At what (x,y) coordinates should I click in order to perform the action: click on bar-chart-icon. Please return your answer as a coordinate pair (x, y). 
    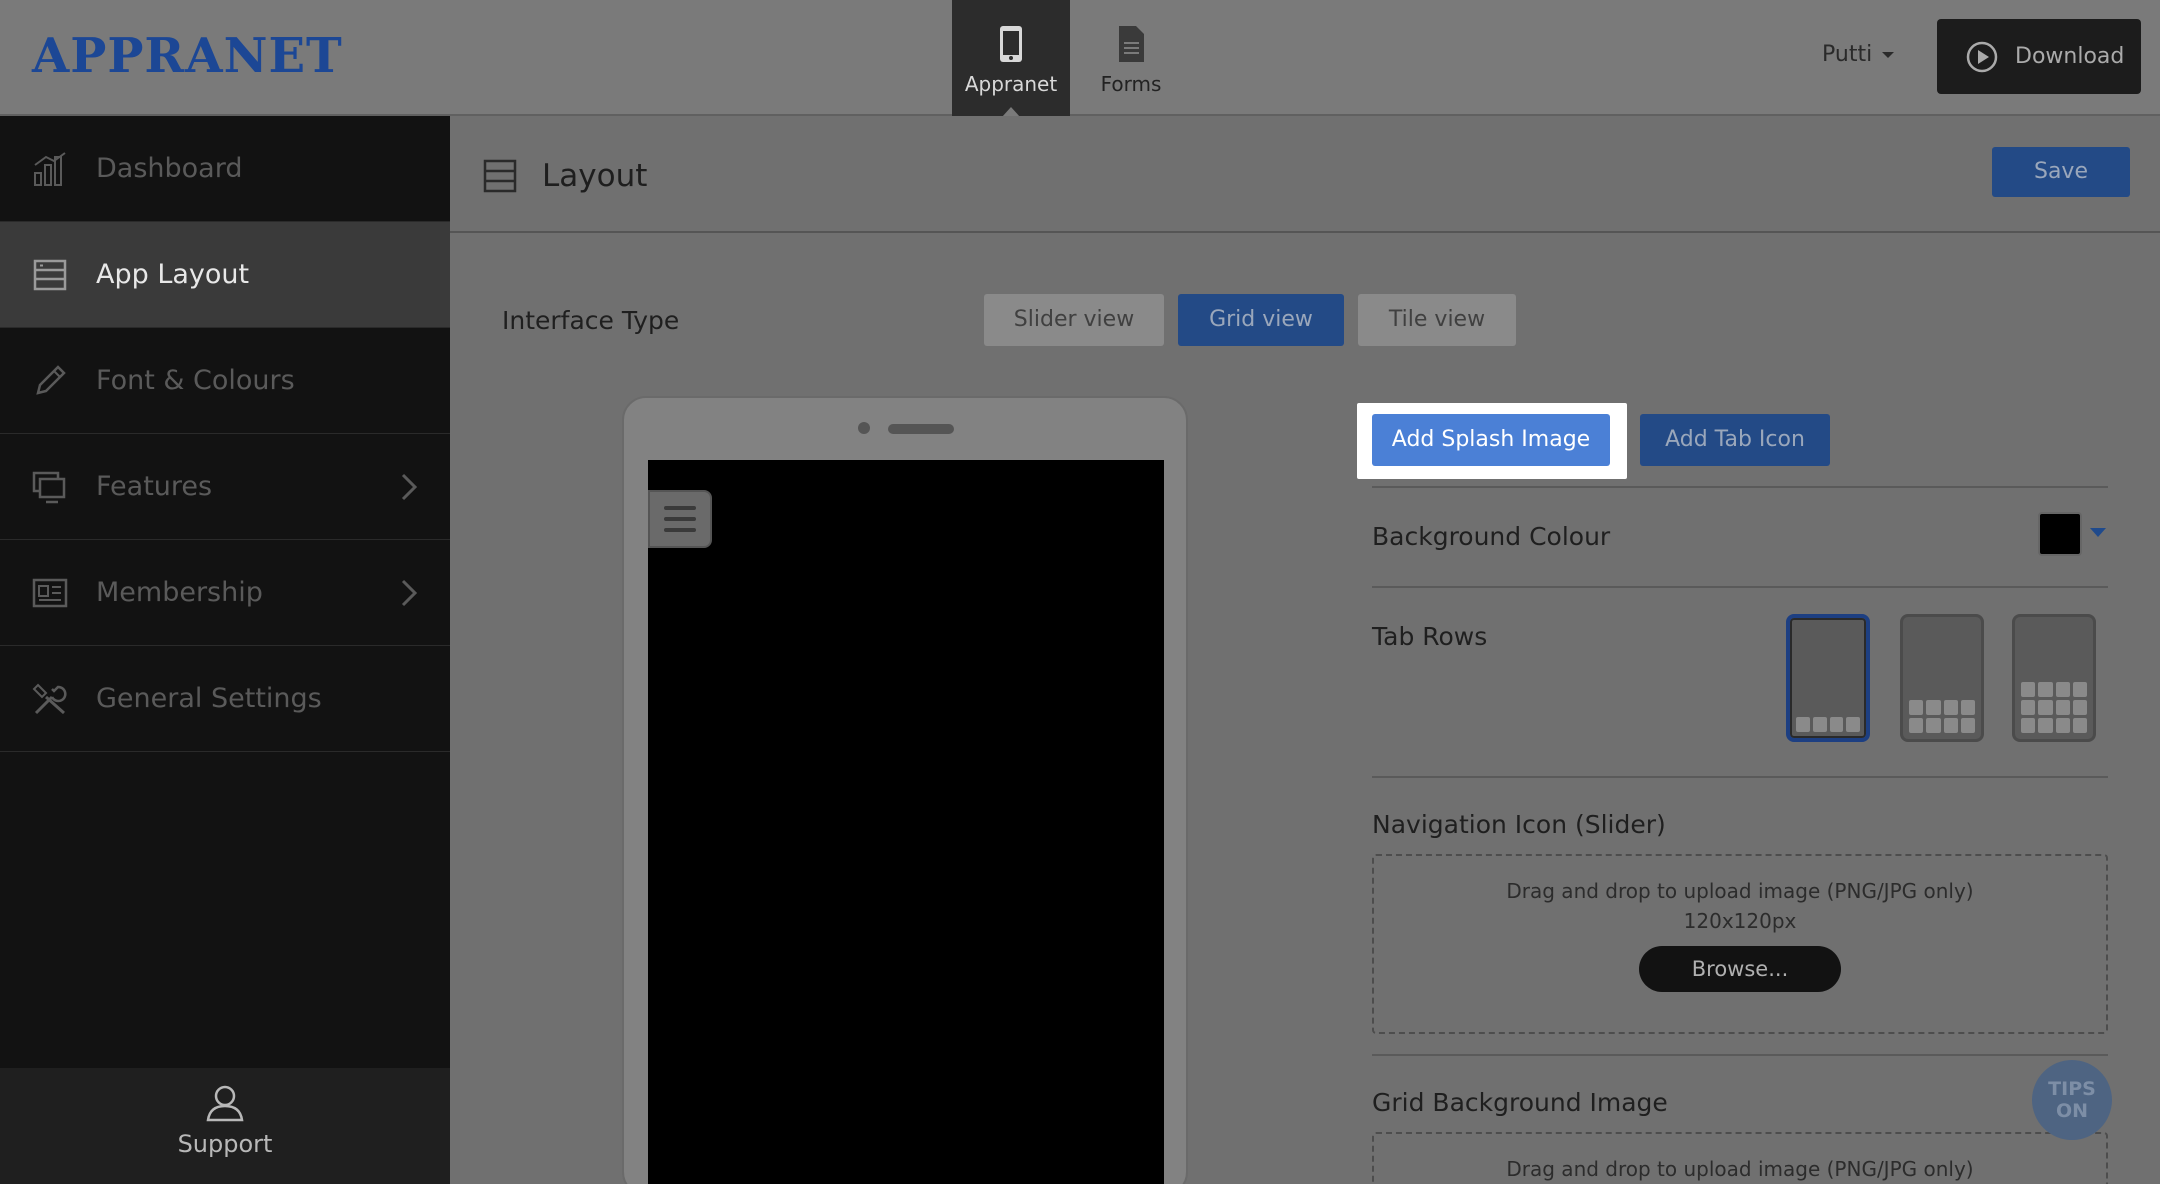
    Looking at the image, I should click on (50, 168).